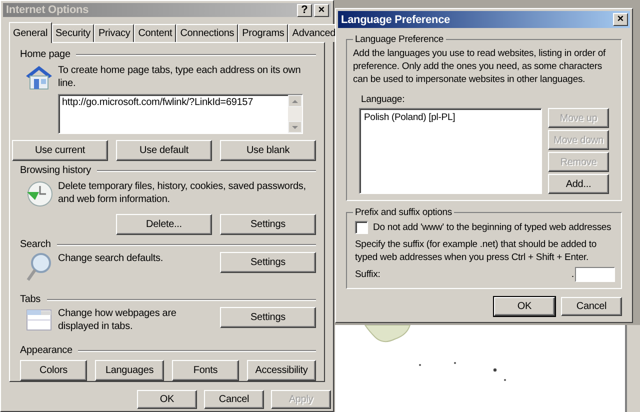  What do you see at coordinates (180, 77) in the screenshot?
I see `section-description: To create home page tabs, type each address on its own line.` at bounding box center [180, 77].